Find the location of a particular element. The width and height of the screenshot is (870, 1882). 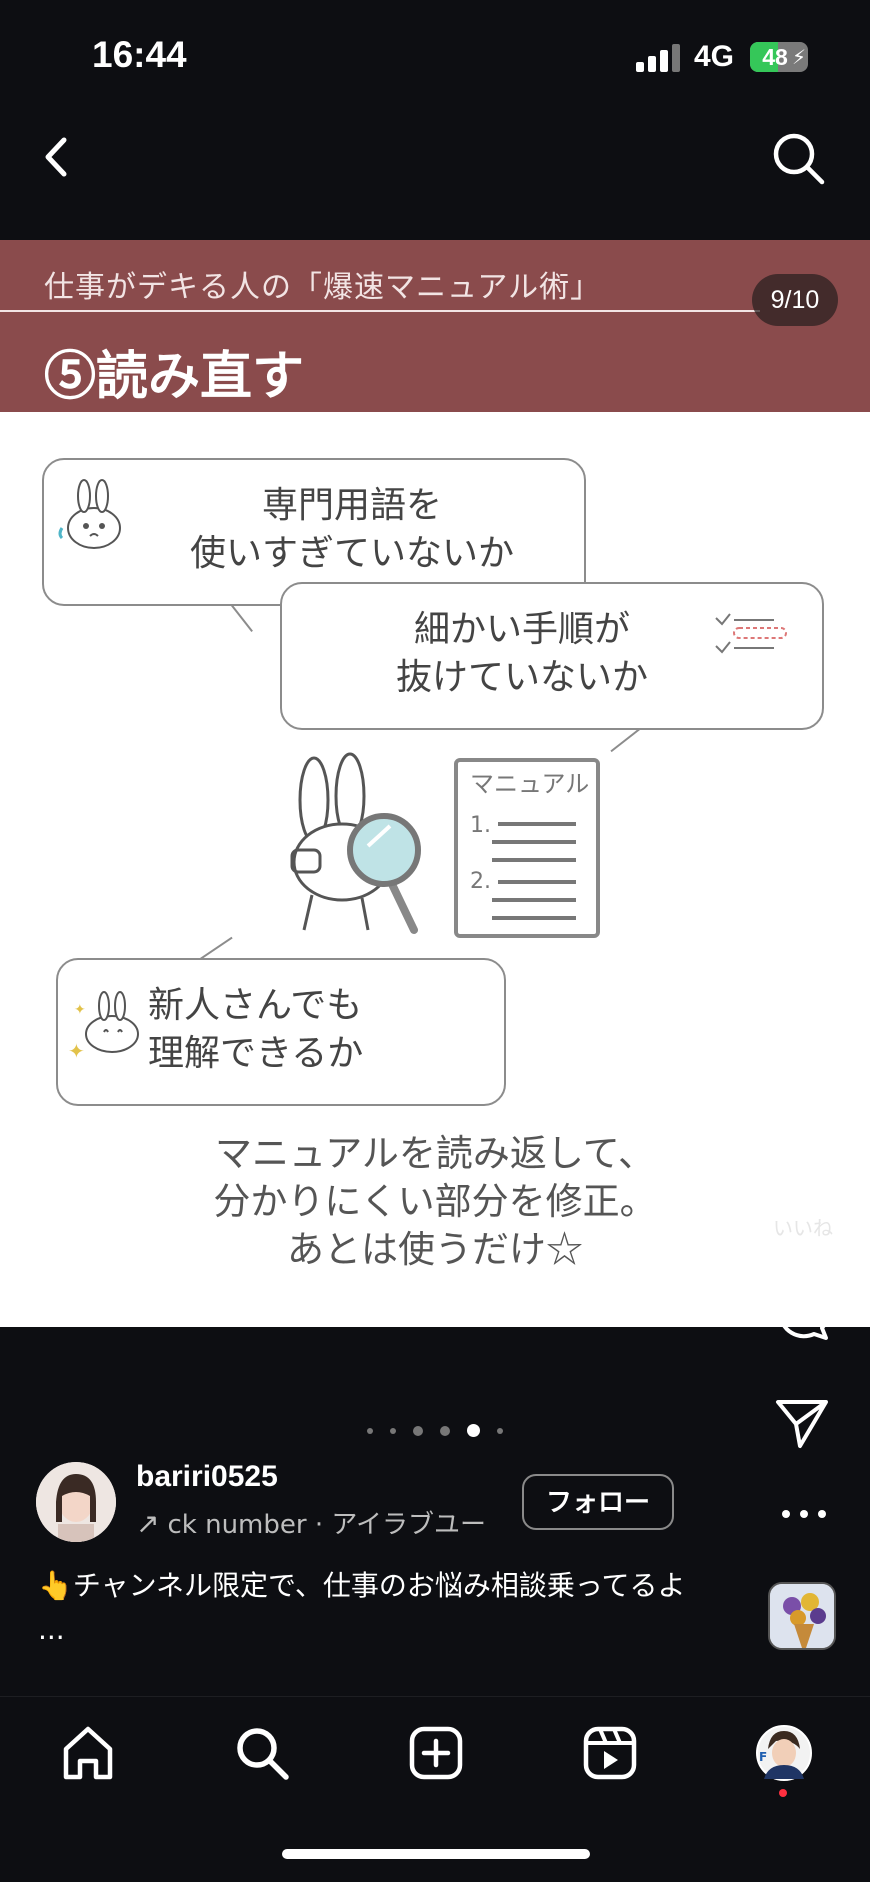

follow-button: フォロー is located at coordinates (598, 1502).